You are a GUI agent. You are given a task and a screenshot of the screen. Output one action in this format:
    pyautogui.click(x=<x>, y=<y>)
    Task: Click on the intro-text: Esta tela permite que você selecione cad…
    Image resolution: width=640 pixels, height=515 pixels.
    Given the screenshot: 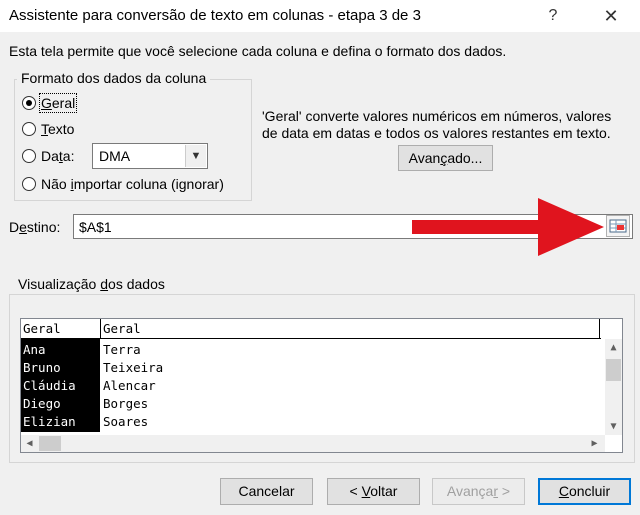 What is the action you would take?
    pyautogui.click(x=258, y=51)
    